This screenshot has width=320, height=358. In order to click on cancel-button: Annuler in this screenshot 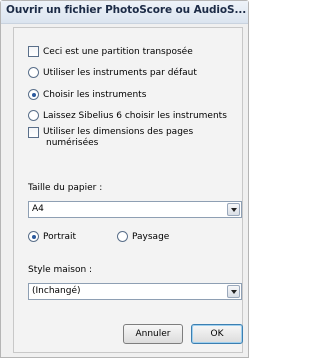, I will do `click(153, 334)`.